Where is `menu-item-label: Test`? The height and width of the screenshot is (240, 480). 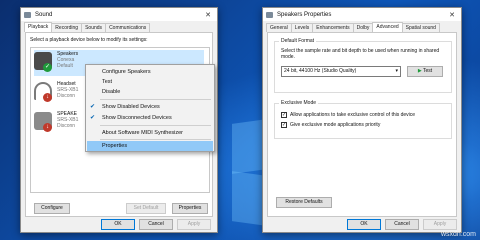
menu-item-label: Test is located at coordinates (107, 82).